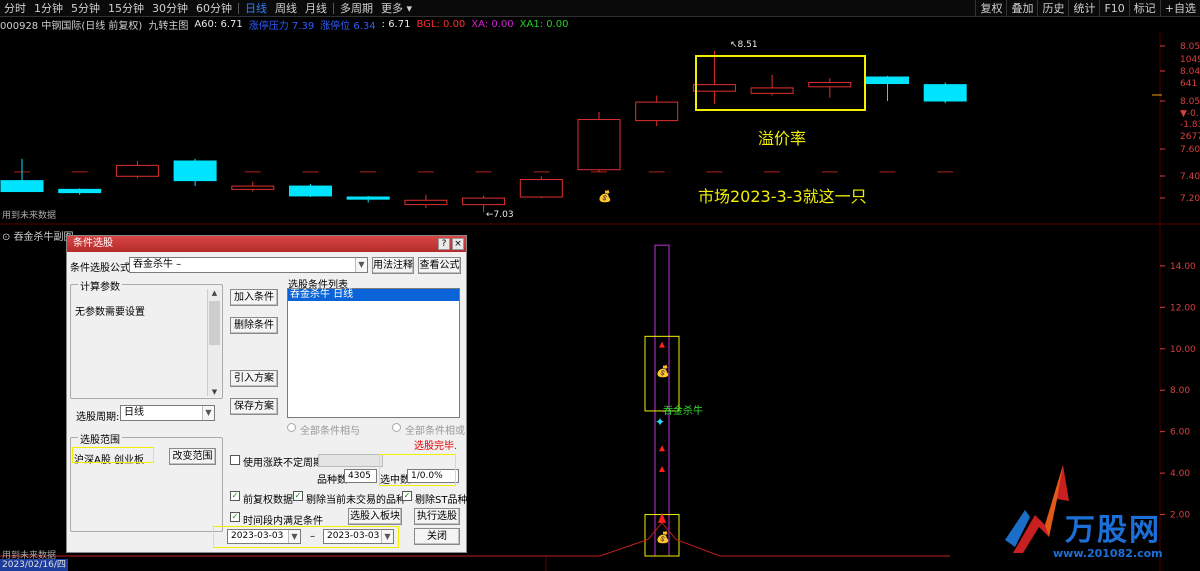 Image resolution: width=1200 pixels, height=571 pixels. What do you see at coordinates (1190, 72) in the screenshot?
I see `y-tick-label: 8.04` at bounding box center [1190, 72].